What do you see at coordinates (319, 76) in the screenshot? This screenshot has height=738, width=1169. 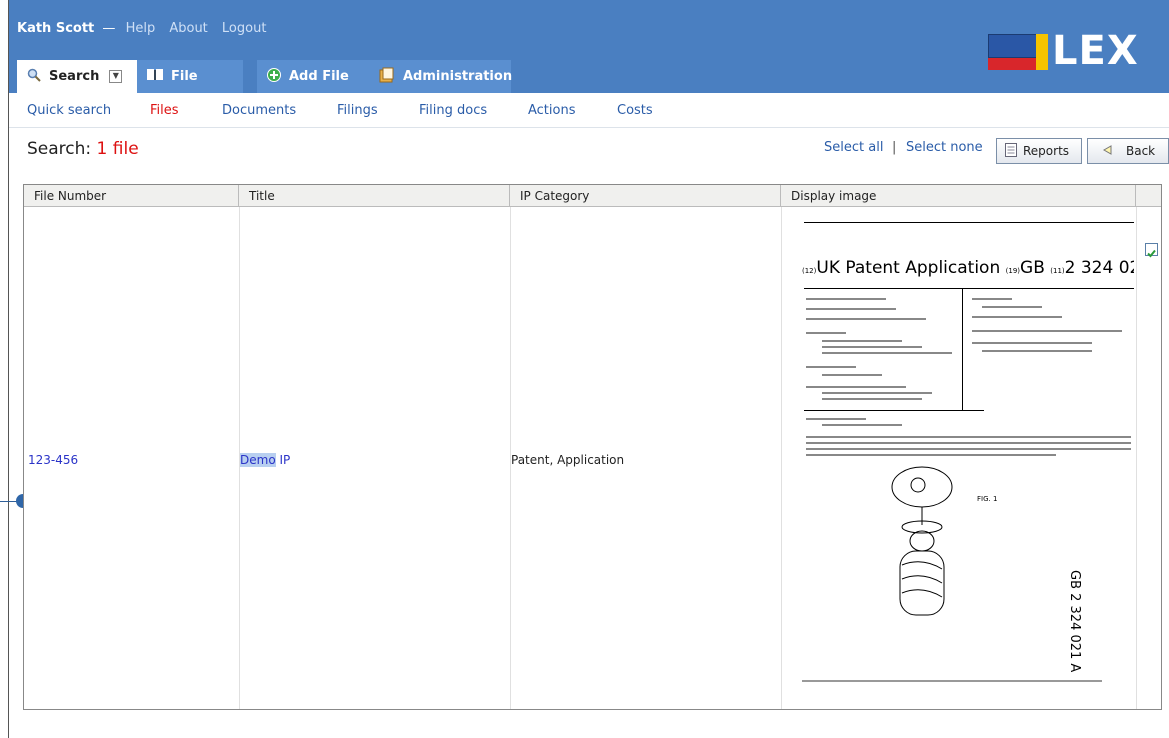 I see `tab-add-file-label: Add File` at bounding box center [319, 76].